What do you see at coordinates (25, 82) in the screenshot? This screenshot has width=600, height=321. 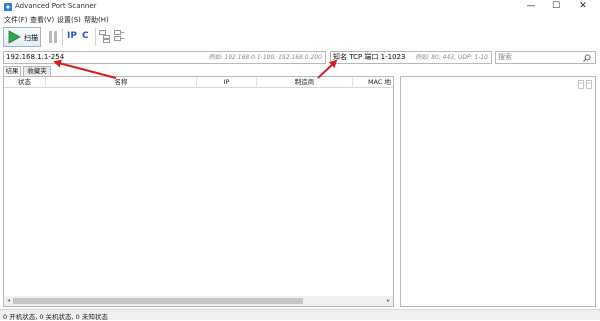 I see `column-header-status: 状态` at bounding box center [25, 82].